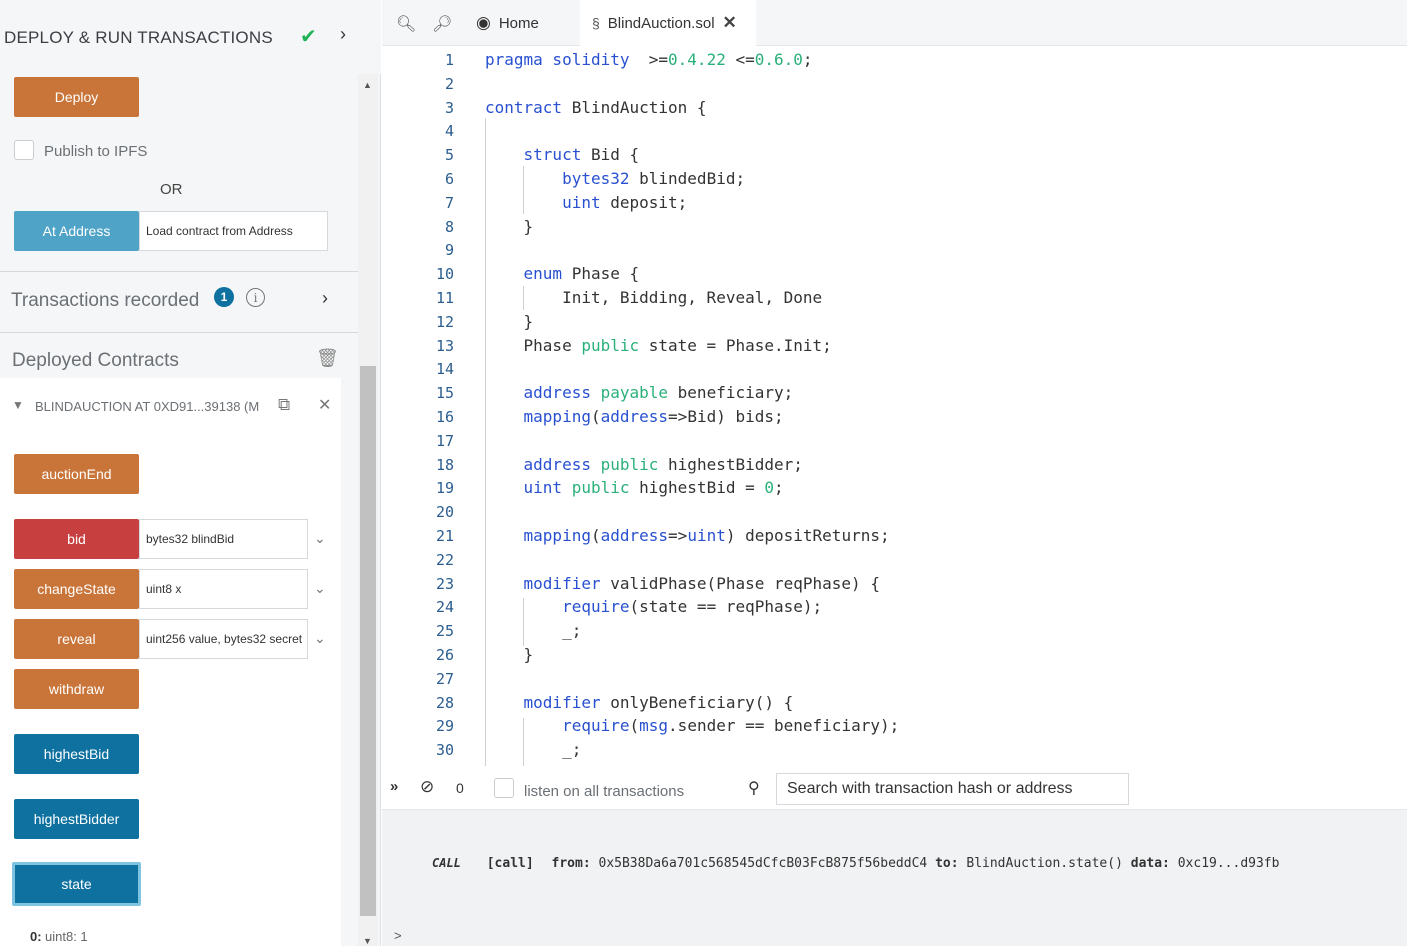 This screenshot has height=946, width=1407. I want to click on line-number: 3, so click(449, 107).